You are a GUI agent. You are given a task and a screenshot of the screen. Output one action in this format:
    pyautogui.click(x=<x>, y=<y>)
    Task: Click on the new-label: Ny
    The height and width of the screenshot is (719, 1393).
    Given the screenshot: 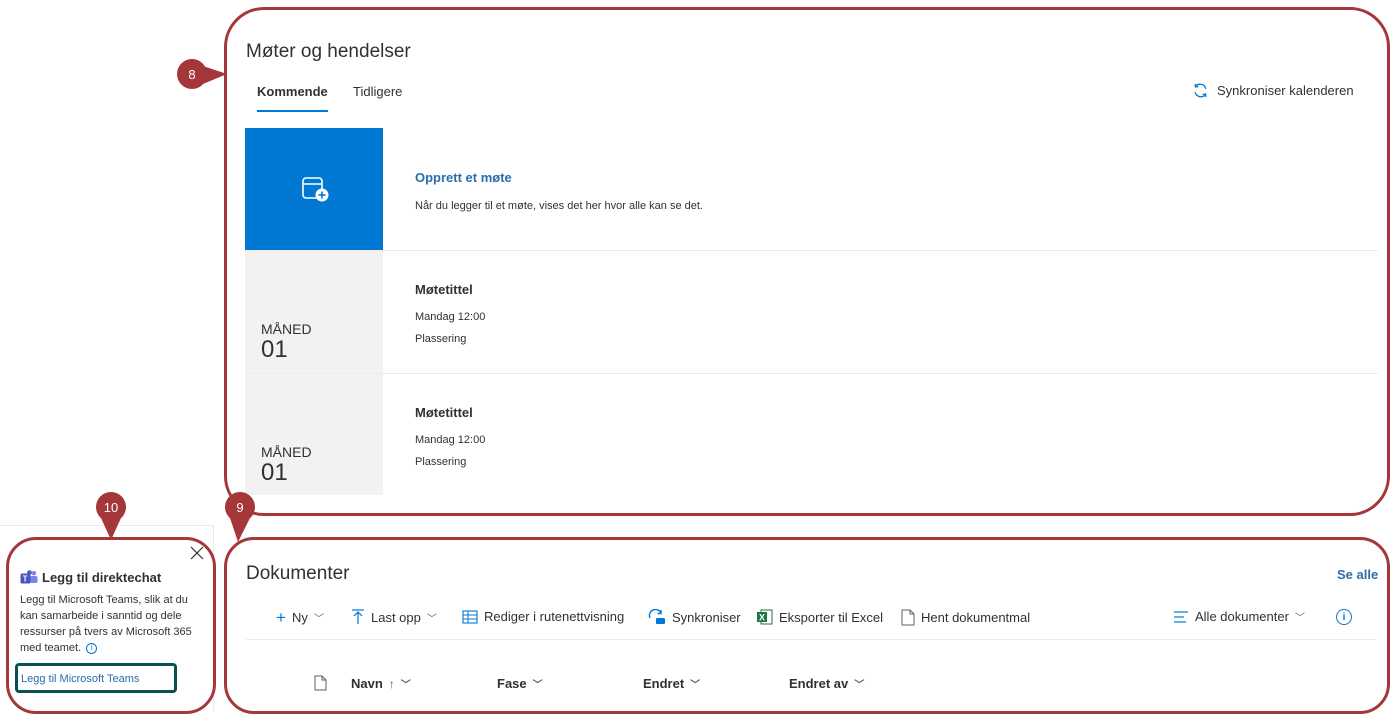 What is the action you would take?
    pyautogui.click(x=299, y=617)
    